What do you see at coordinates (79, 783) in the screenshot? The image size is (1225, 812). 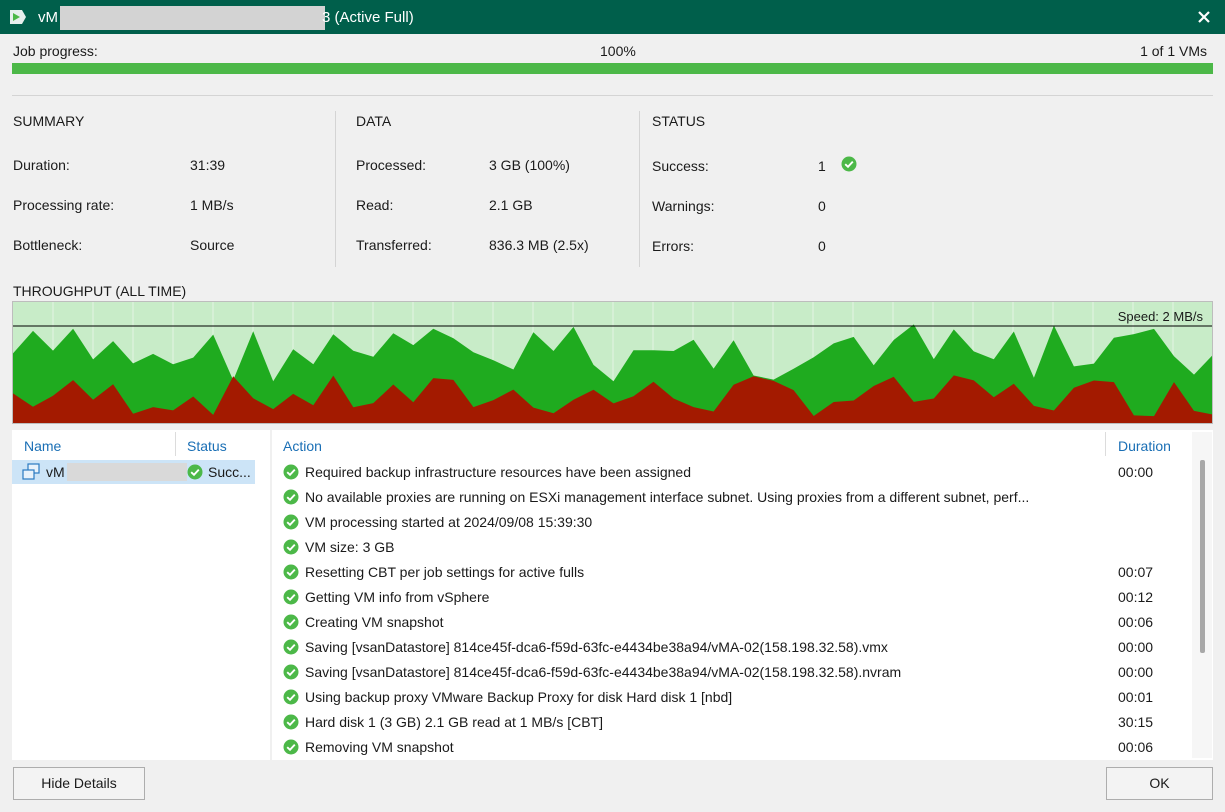 I see `hide-details-button: Hide Details` at bounding box center [79, 783].